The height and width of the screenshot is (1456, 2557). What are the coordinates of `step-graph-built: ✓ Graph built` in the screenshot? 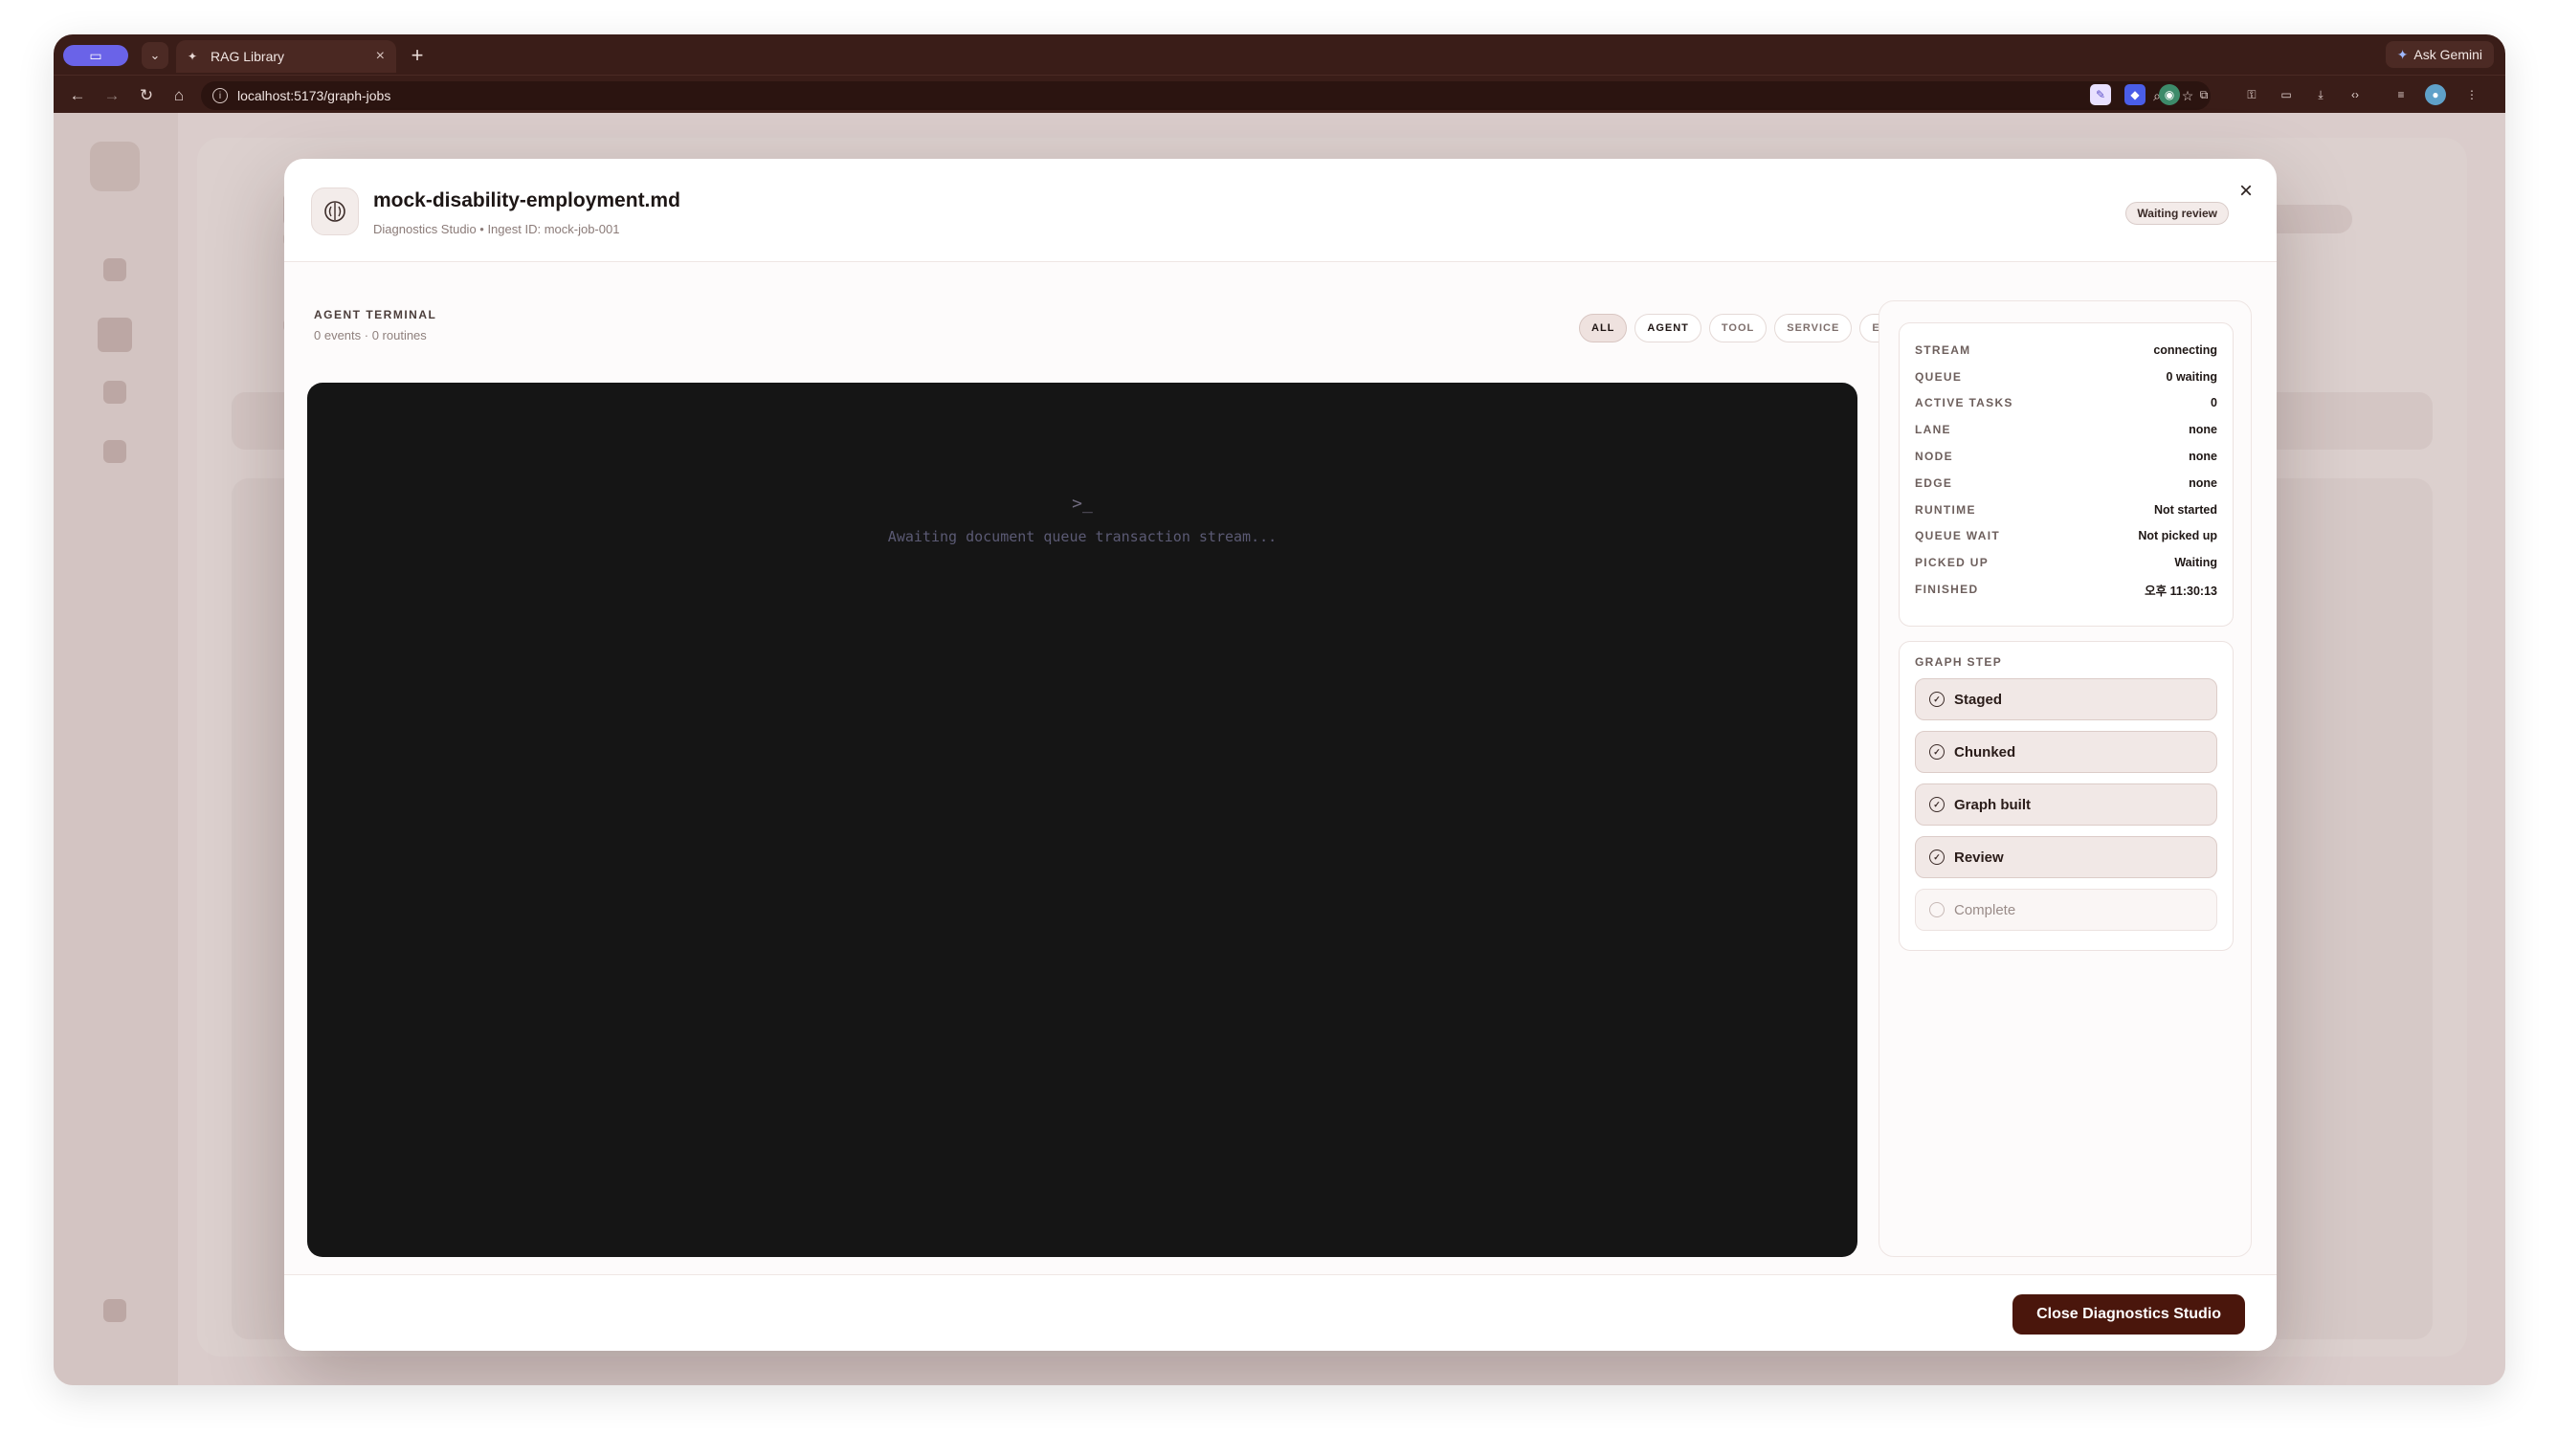 It's located at (2066, 804).